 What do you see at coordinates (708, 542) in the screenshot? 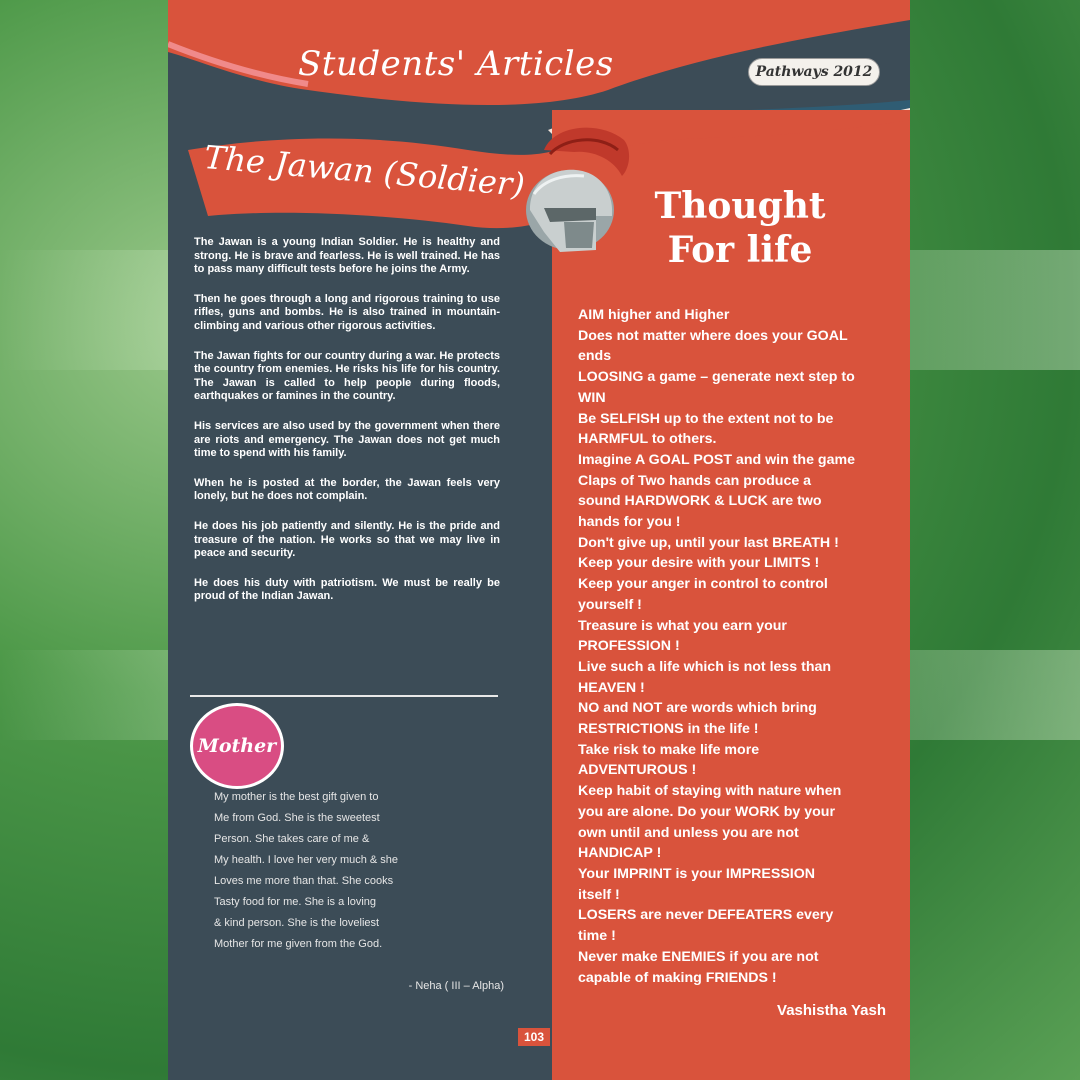
I see `thought-line: Don't give up, until your last BREATH !` at bounding box center [708, 542].